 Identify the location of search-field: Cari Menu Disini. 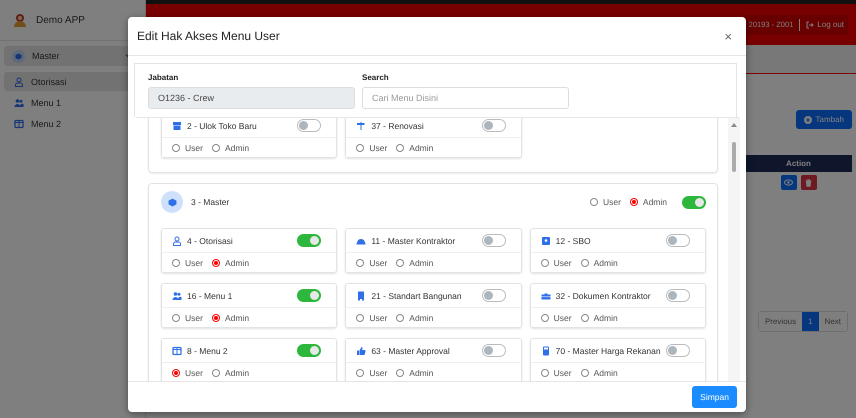
(465, 98).